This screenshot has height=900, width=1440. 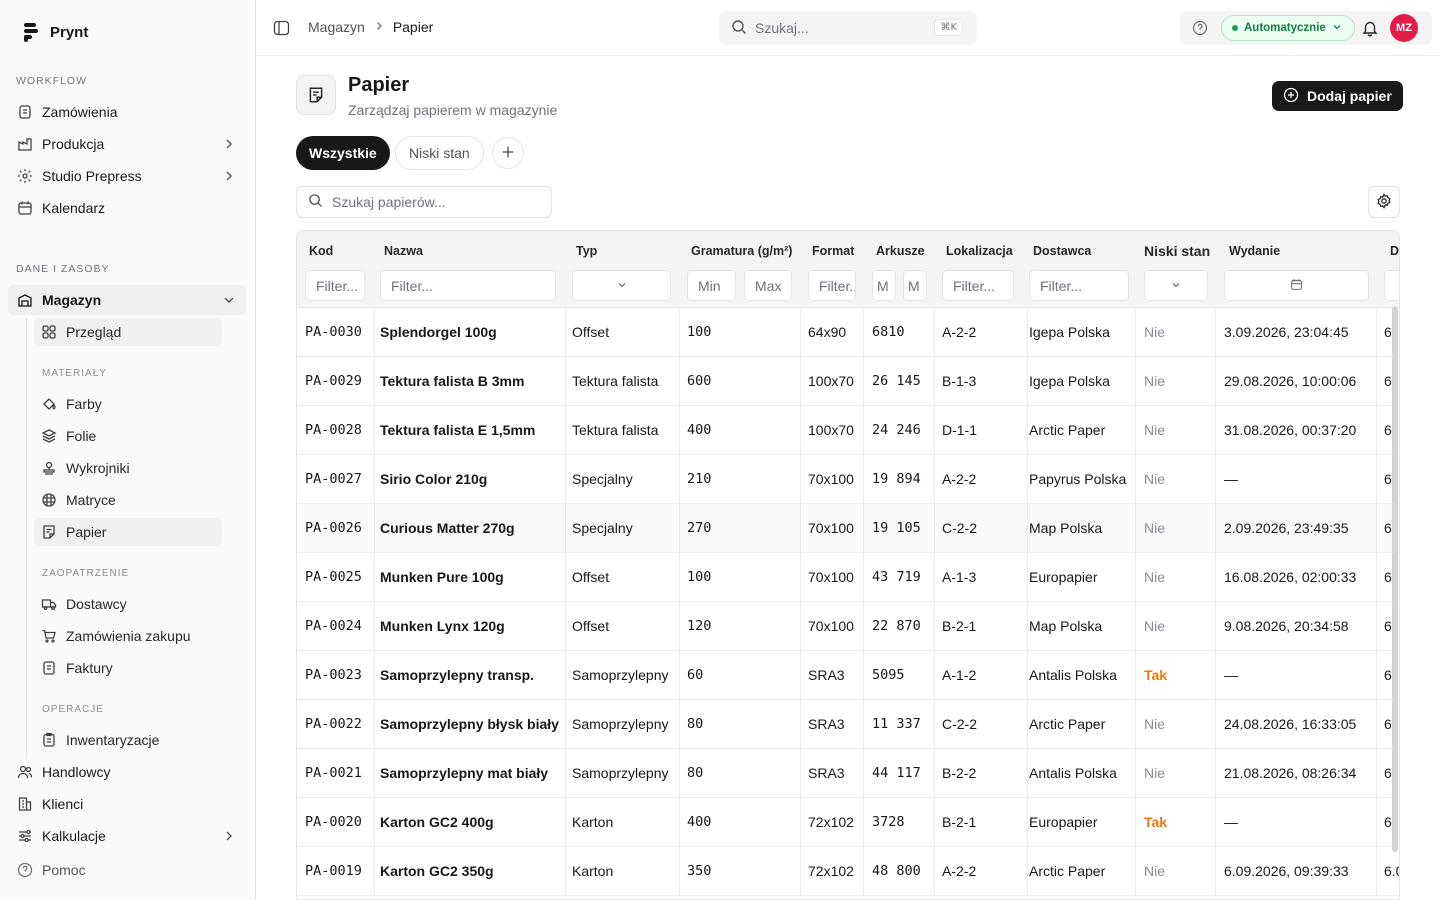 I want to click on sidebar-item-calculations: Kalkulacje, so click(x=127, y=836).